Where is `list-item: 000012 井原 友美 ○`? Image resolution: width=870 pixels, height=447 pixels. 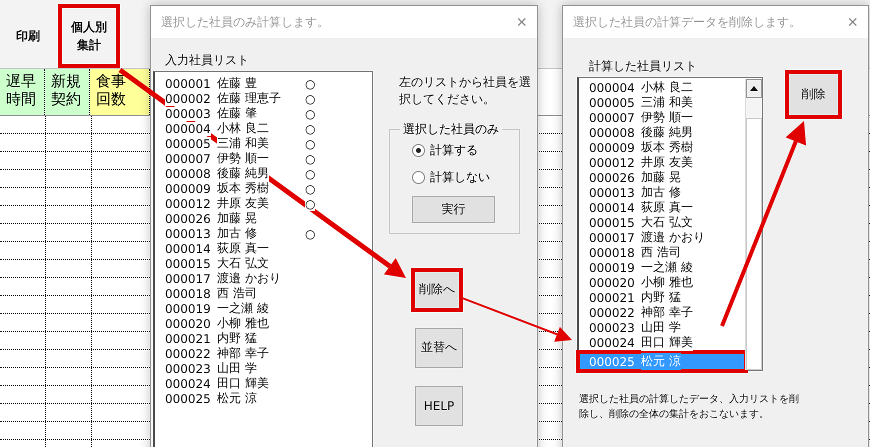
list-item: 000012 井原 友美 ○ is located at coordinates (263, 202).